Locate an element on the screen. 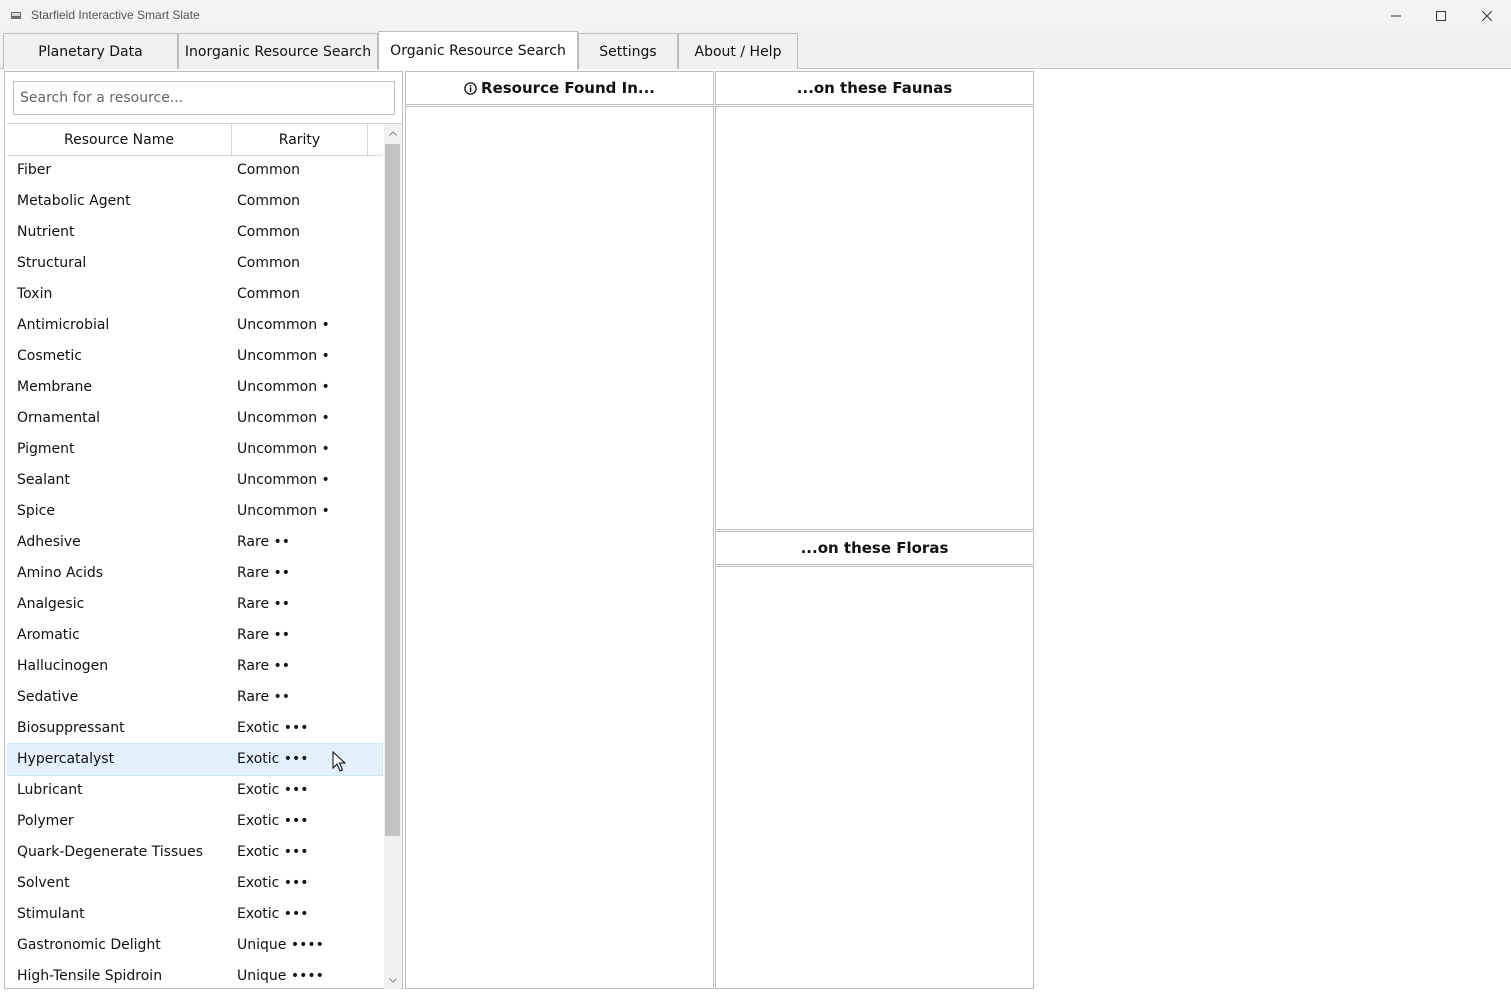 The image size is (1511, 993). scroll-down-button is located at coordinates (392, 980).